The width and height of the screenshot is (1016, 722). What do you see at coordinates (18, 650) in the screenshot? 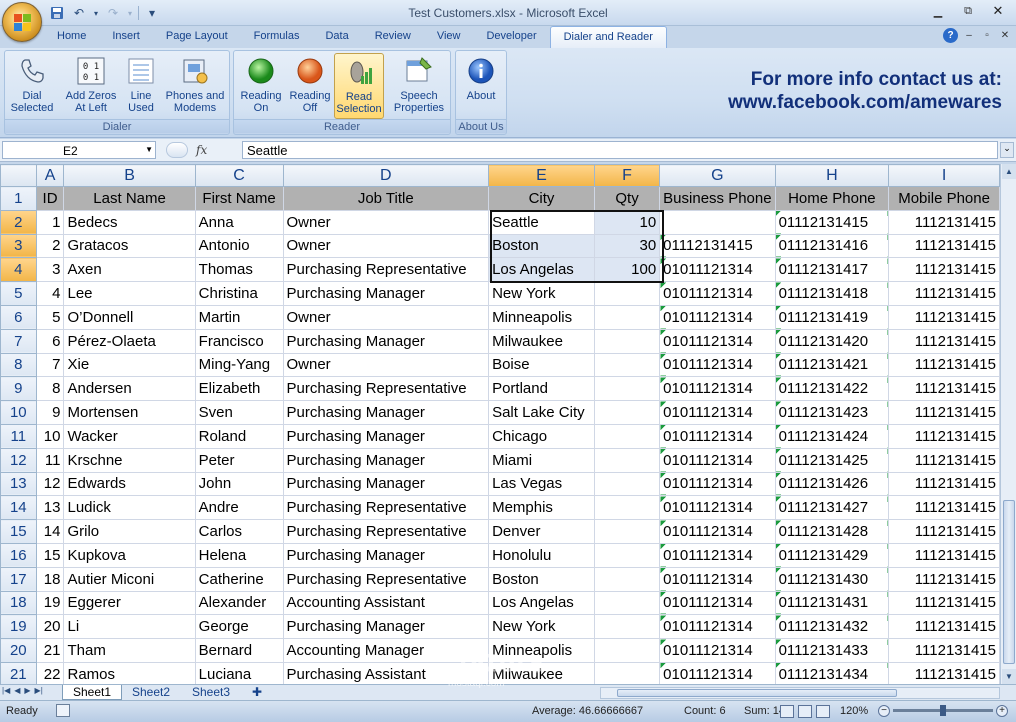
I see `row-header: 20` at bounding box center [18, 650].